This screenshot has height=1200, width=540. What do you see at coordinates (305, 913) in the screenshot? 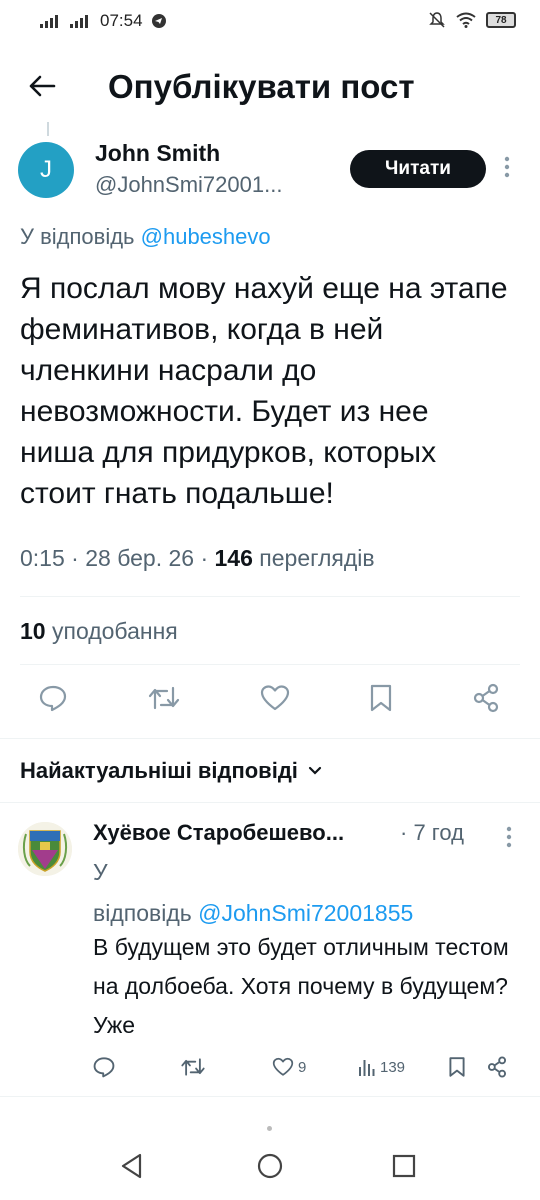
I see `reply-to-link: @JohnSmi72001855` at bounding box center [305, 913].